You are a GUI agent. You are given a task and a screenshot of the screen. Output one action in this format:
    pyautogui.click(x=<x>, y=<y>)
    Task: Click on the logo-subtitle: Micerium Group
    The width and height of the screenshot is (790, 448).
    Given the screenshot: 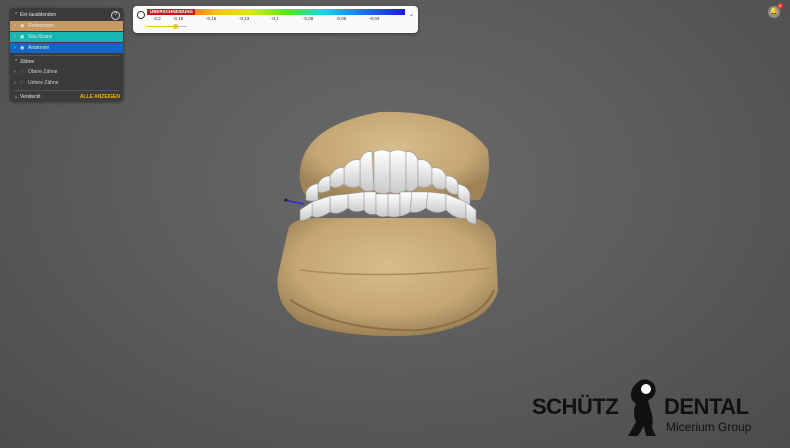 What is the action you would take?
    pyautogui.click(x=709, y=427)
    